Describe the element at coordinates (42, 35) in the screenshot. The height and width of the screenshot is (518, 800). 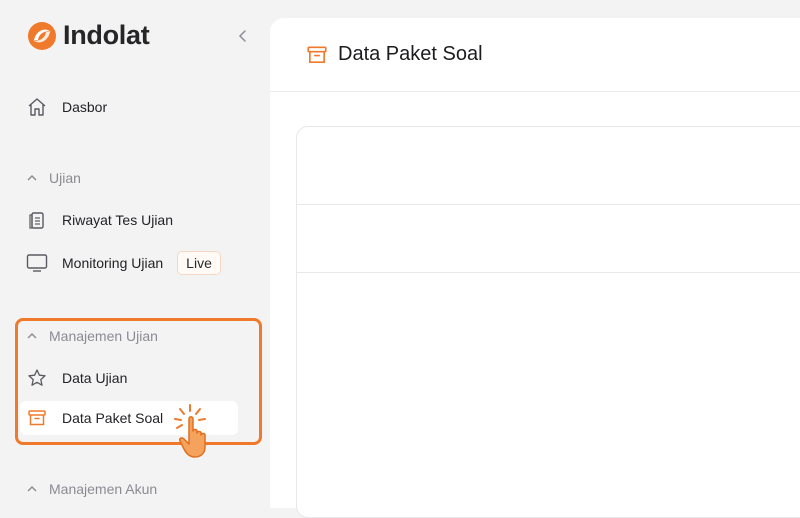
I see `brand-logo-icon` at that location.